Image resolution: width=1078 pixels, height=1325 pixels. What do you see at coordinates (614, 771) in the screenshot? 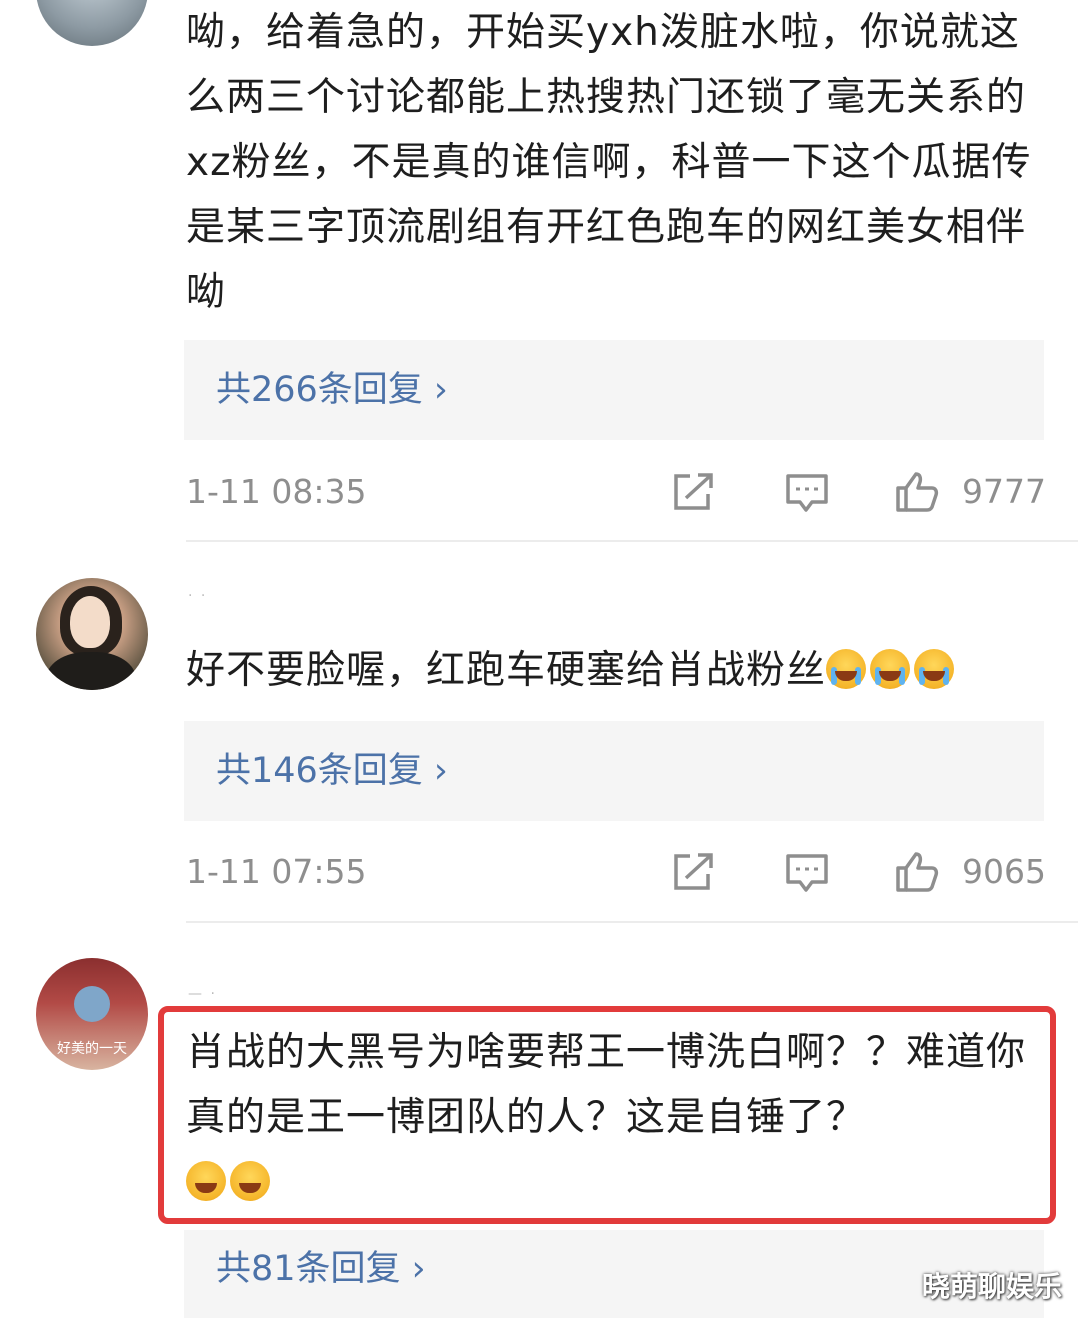
I see `replies-button: 共146条回复 ›` at bounding box center [614, 771].